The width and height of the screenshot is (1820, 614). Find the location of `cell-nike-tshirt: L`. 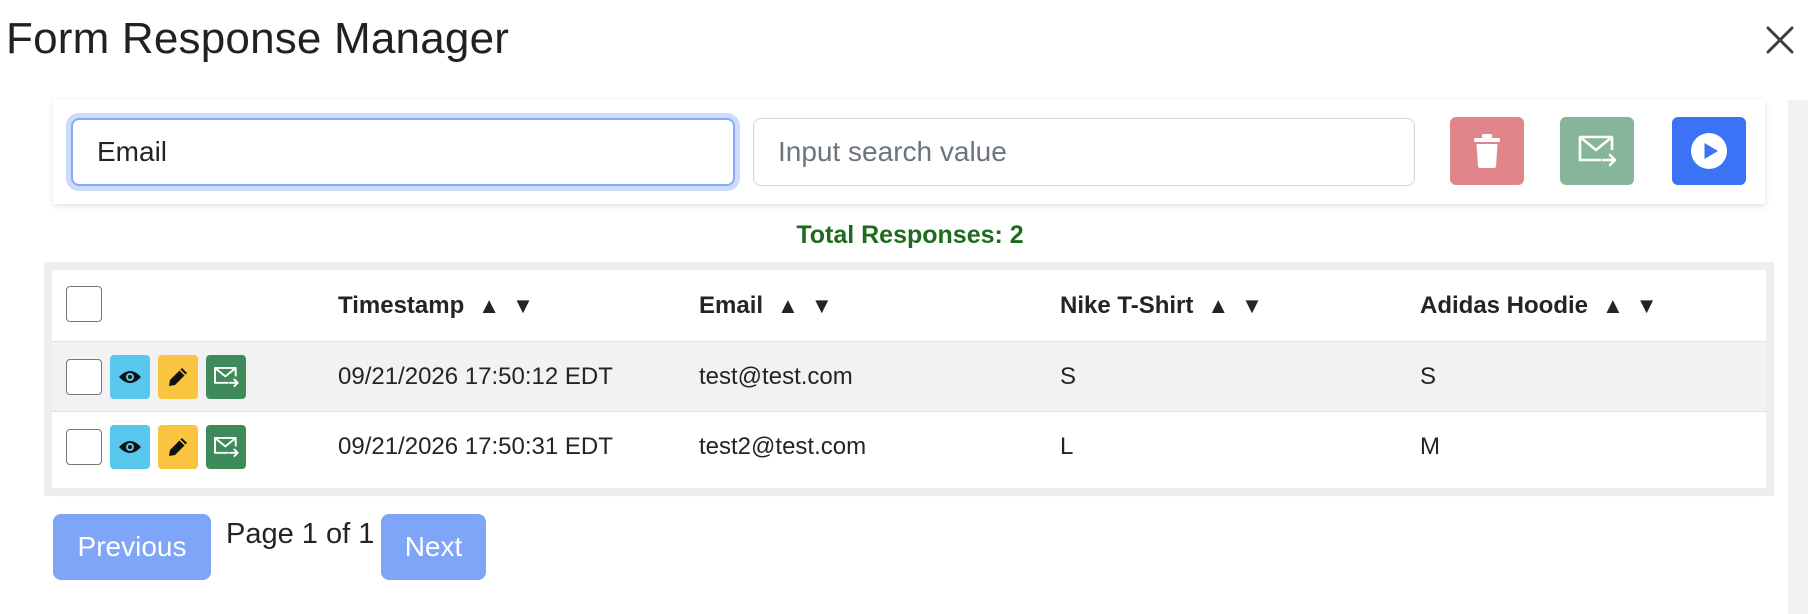

cell-nike-tshirt: L is located at coordinates (1067, 446).